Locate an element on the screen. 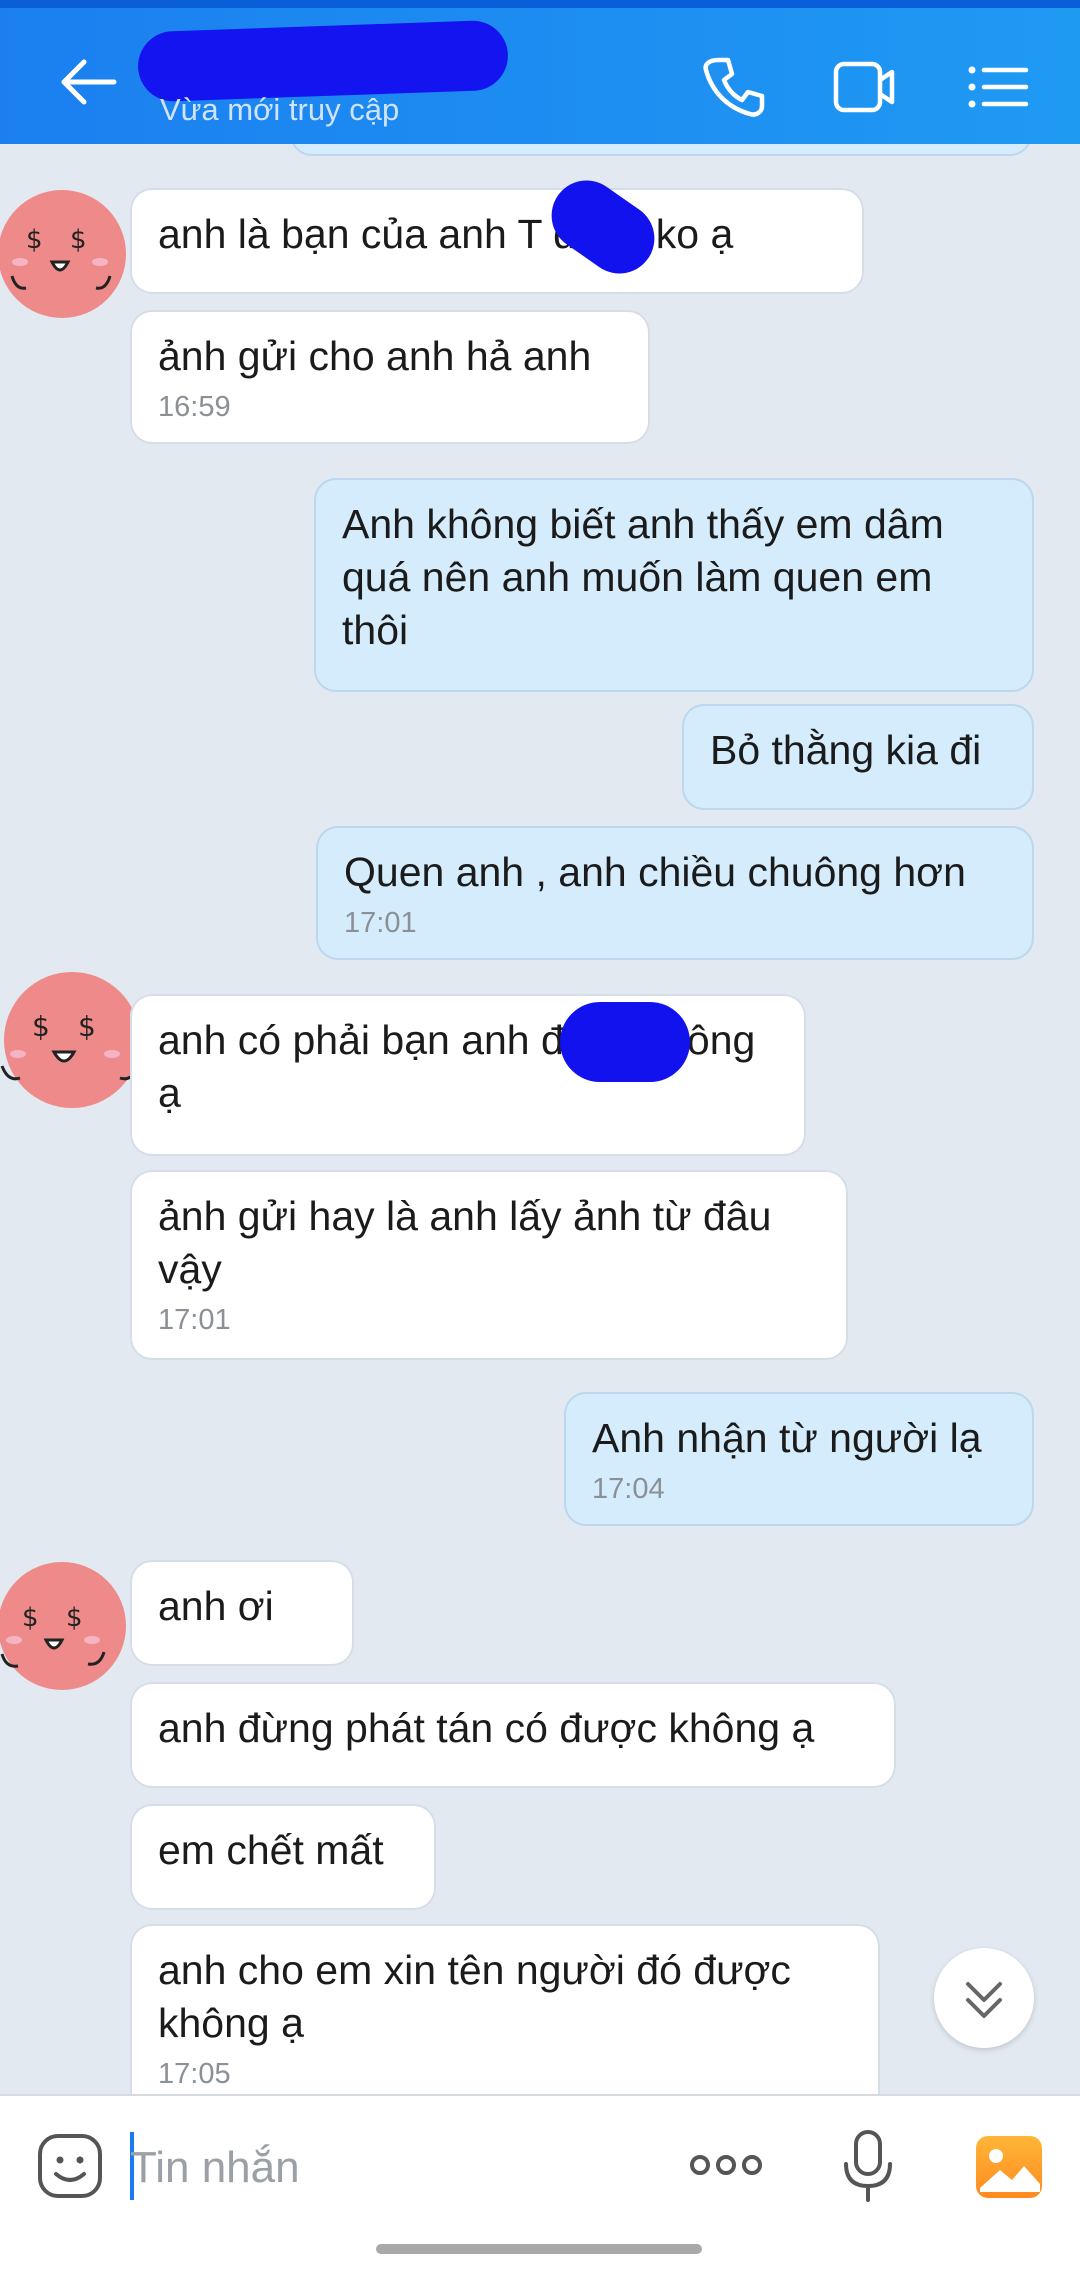 This screenshot has width=1080, height=2274. message-bubble: em chết mất is located at coordinates (283, 1857).